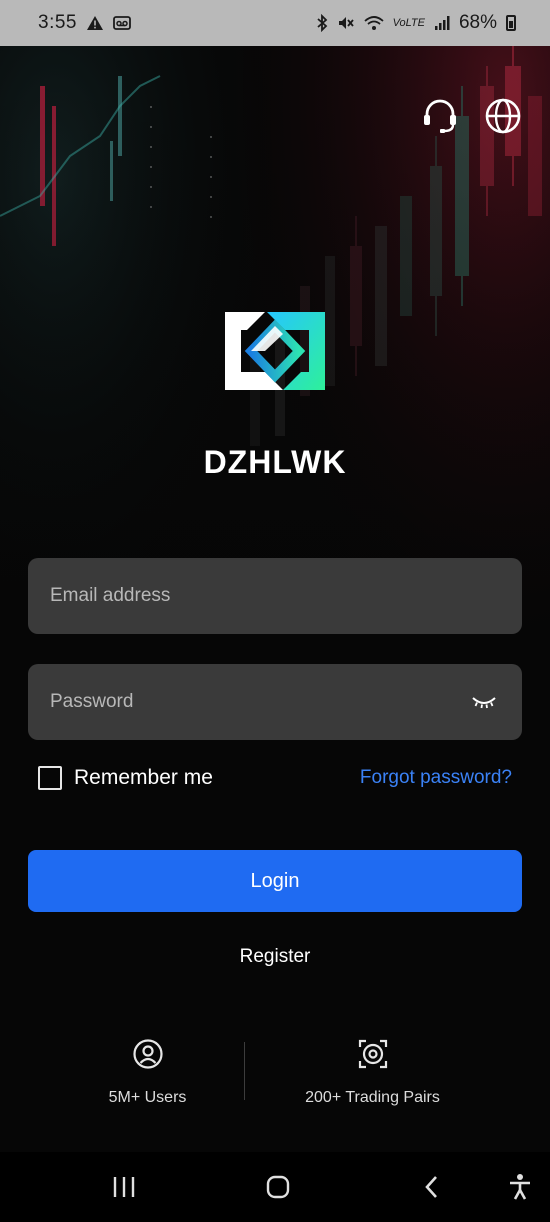 This screenshot has height=1222, width=550. I want to click on eye-closed-icon, so click(484, 702).